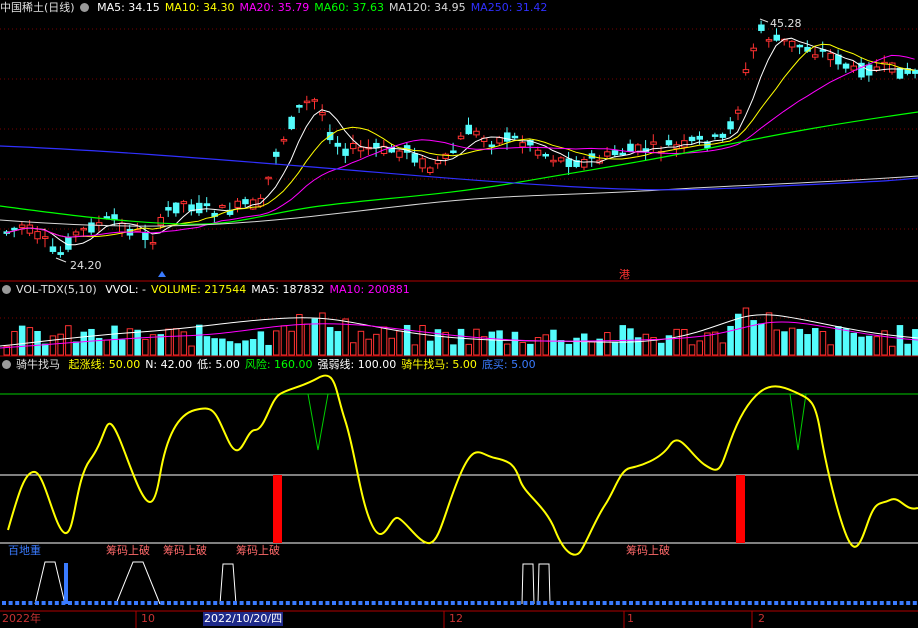 The image size is (918, 628). I want to click on legend-item: 起涨线: 50.00, so click(104, 364).